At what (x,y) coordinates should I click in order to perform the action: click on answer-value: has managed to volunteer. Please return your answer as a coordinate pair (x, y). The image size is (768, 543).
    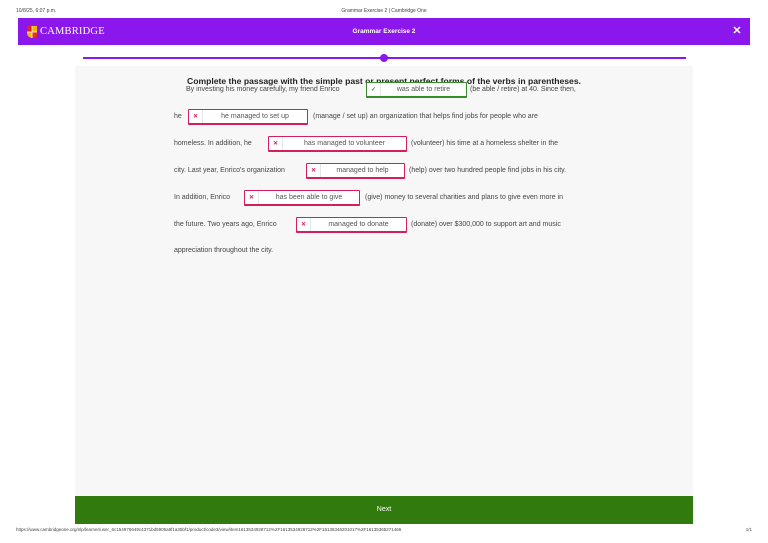
    Looking at the image, I should click on (344, 143).